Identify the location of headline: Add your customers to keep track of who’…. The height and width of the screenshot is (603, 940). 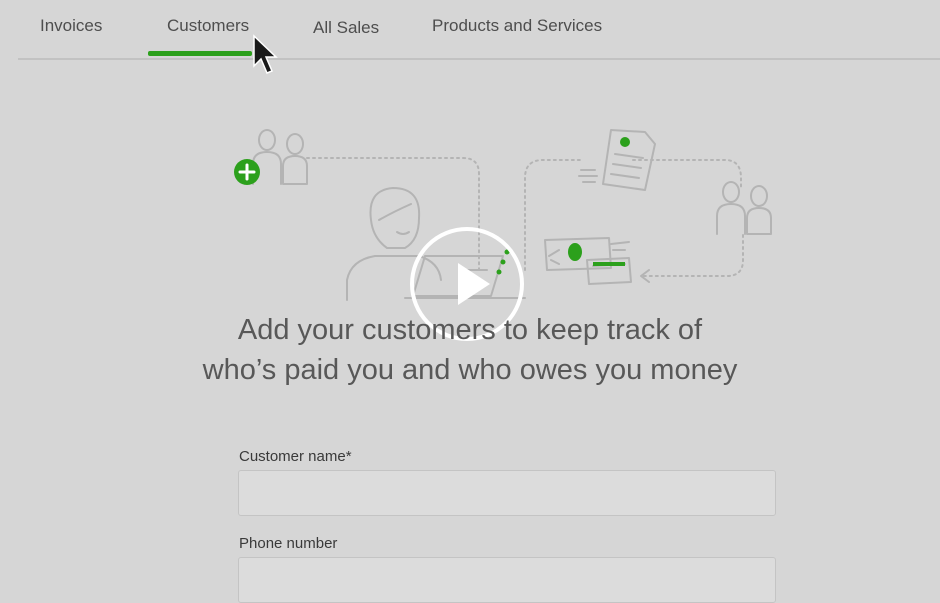
(470, 350).